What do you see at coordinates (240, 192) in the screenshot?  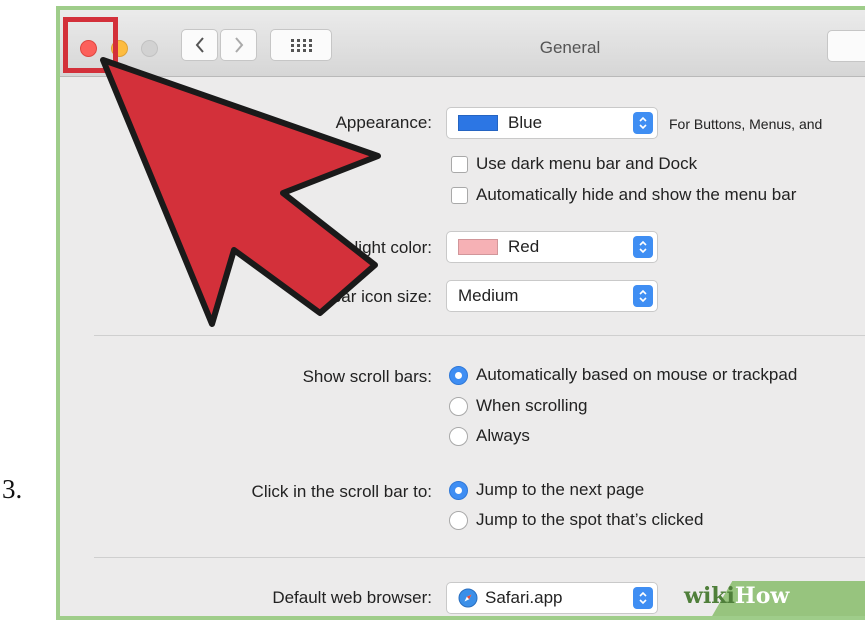 I see `pointer-arrow-annotation` at bounding box center [240, 192].